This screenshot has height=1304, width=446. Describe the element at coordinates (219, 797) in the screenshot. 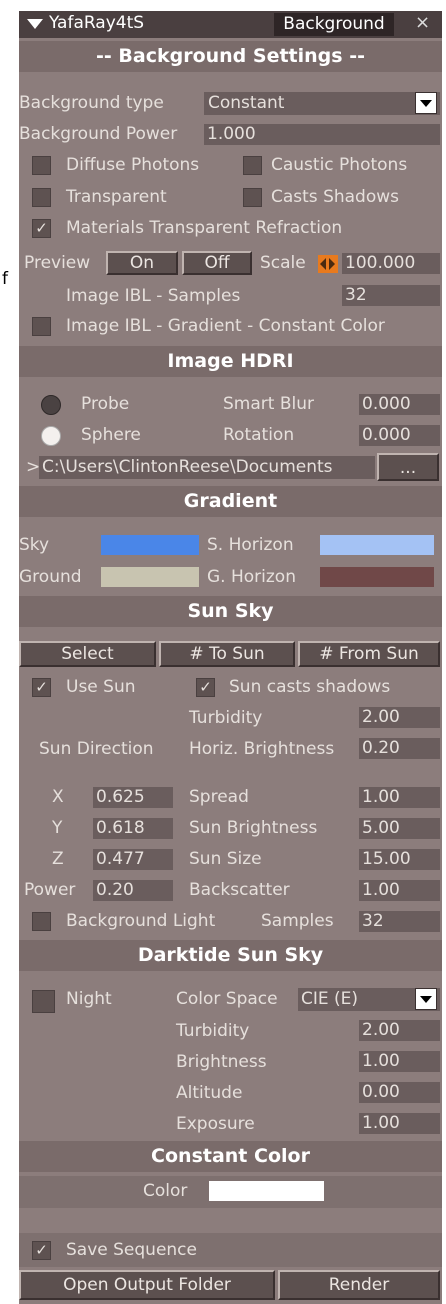

I see `spread-label: Spread` at that location.